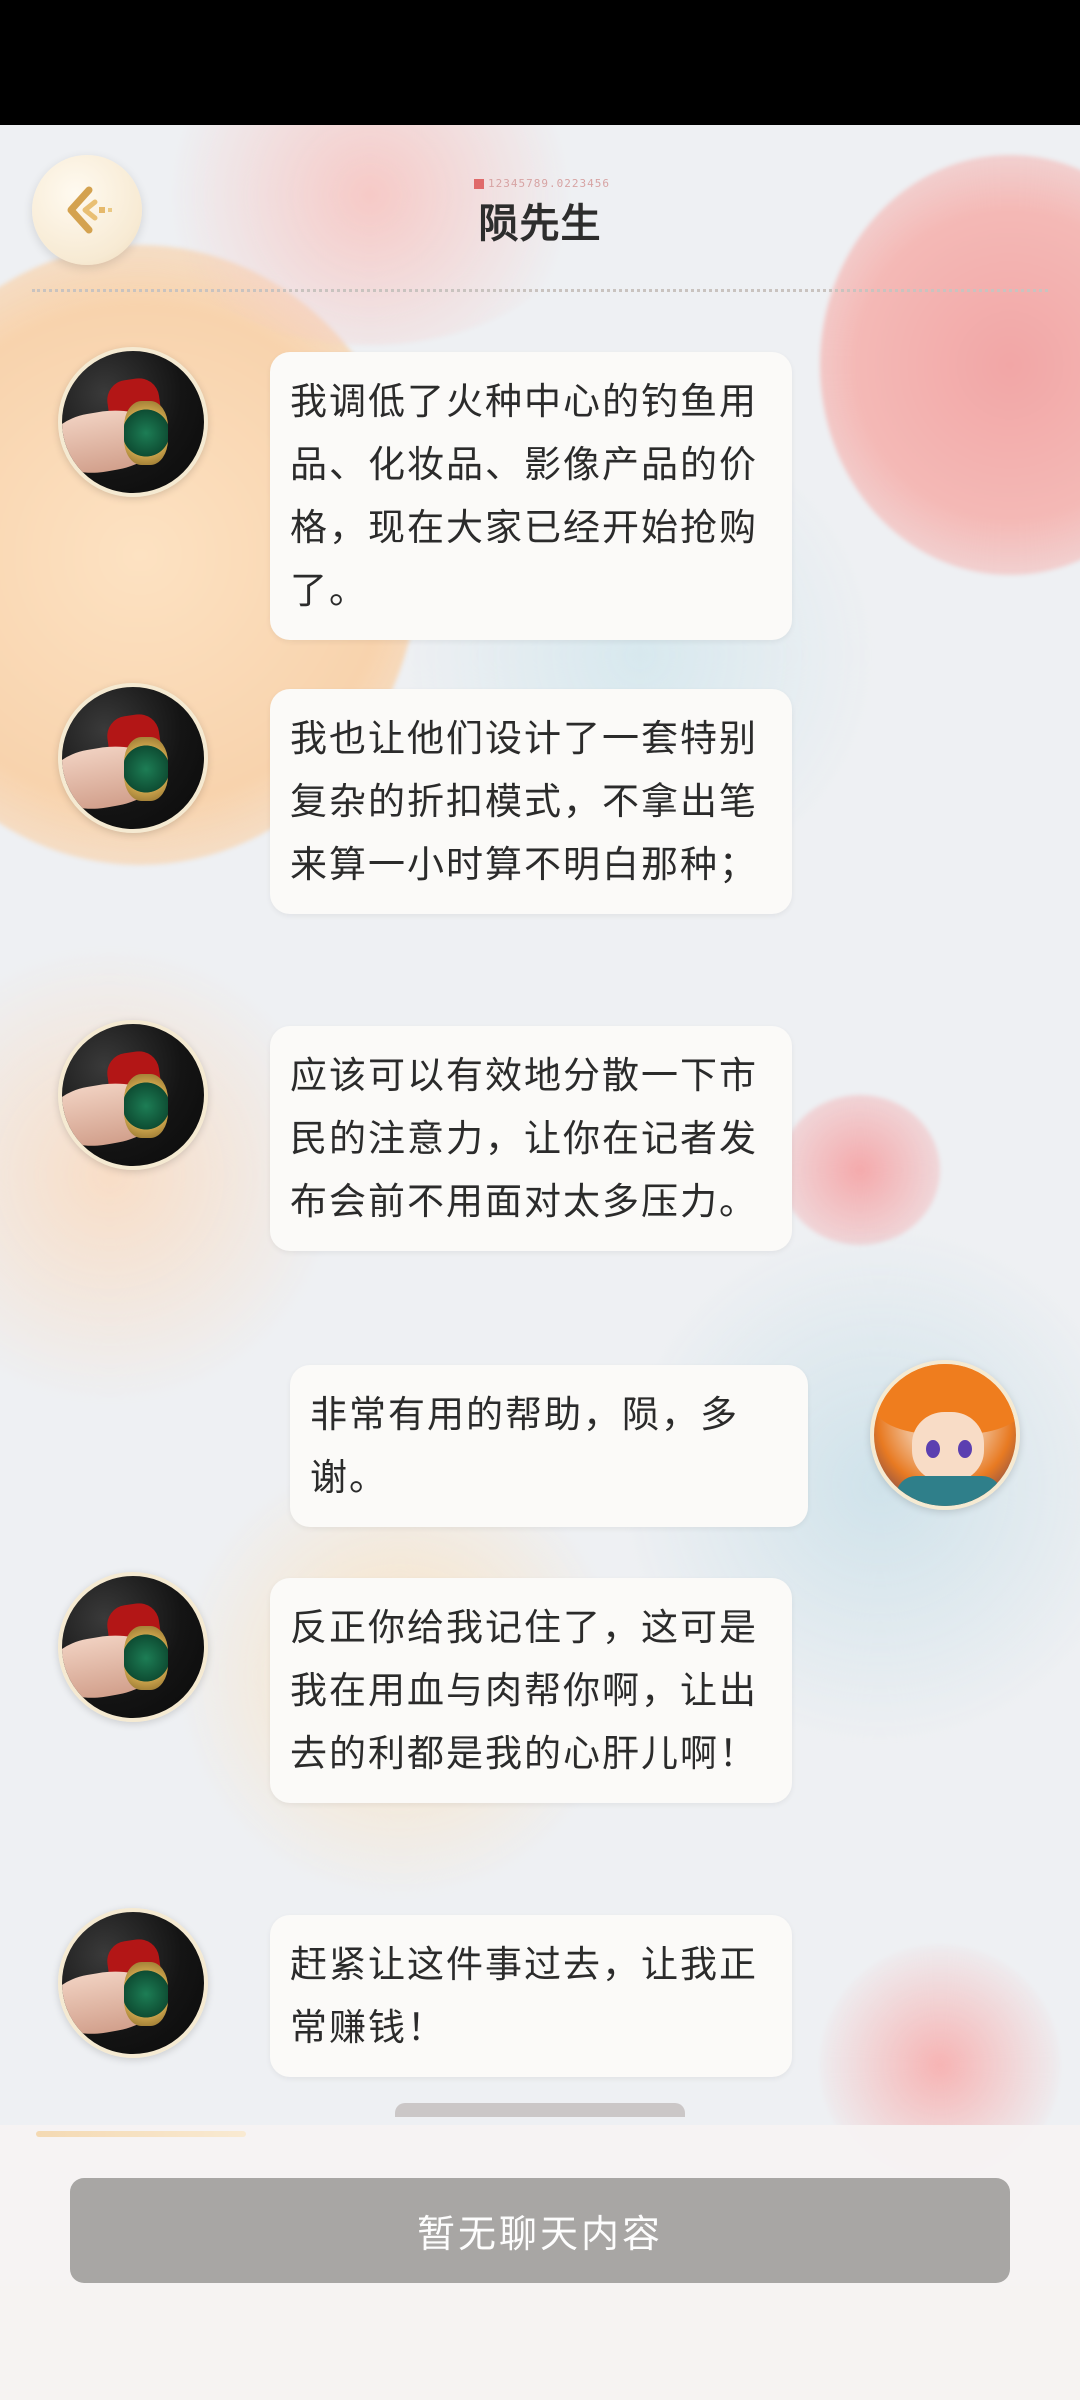 The width and height of the screenshot is (1080, 2400). What do you see at coordinates (531, 801) in the screenshot?
I see `message-bubble: 我也让他们设计了一套特别复杂的折扣模式，不拿出笔来算一小时算不明白那种；` at bounding box center [531, 801].